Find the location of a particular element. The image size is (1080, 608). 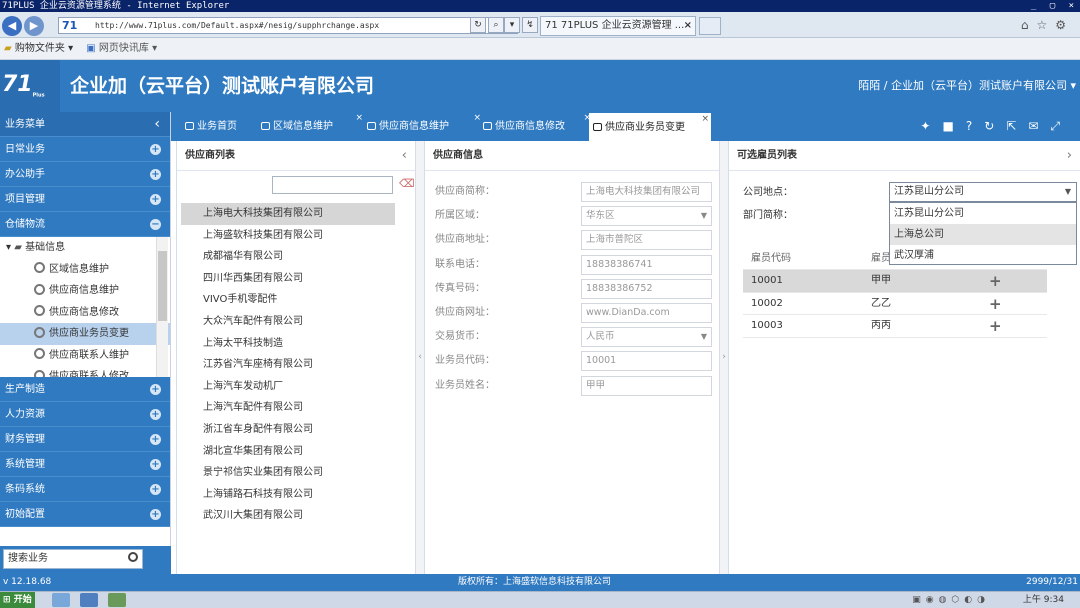

fullscreen-icon: ⤢ is located at coordinates (1061, 126).